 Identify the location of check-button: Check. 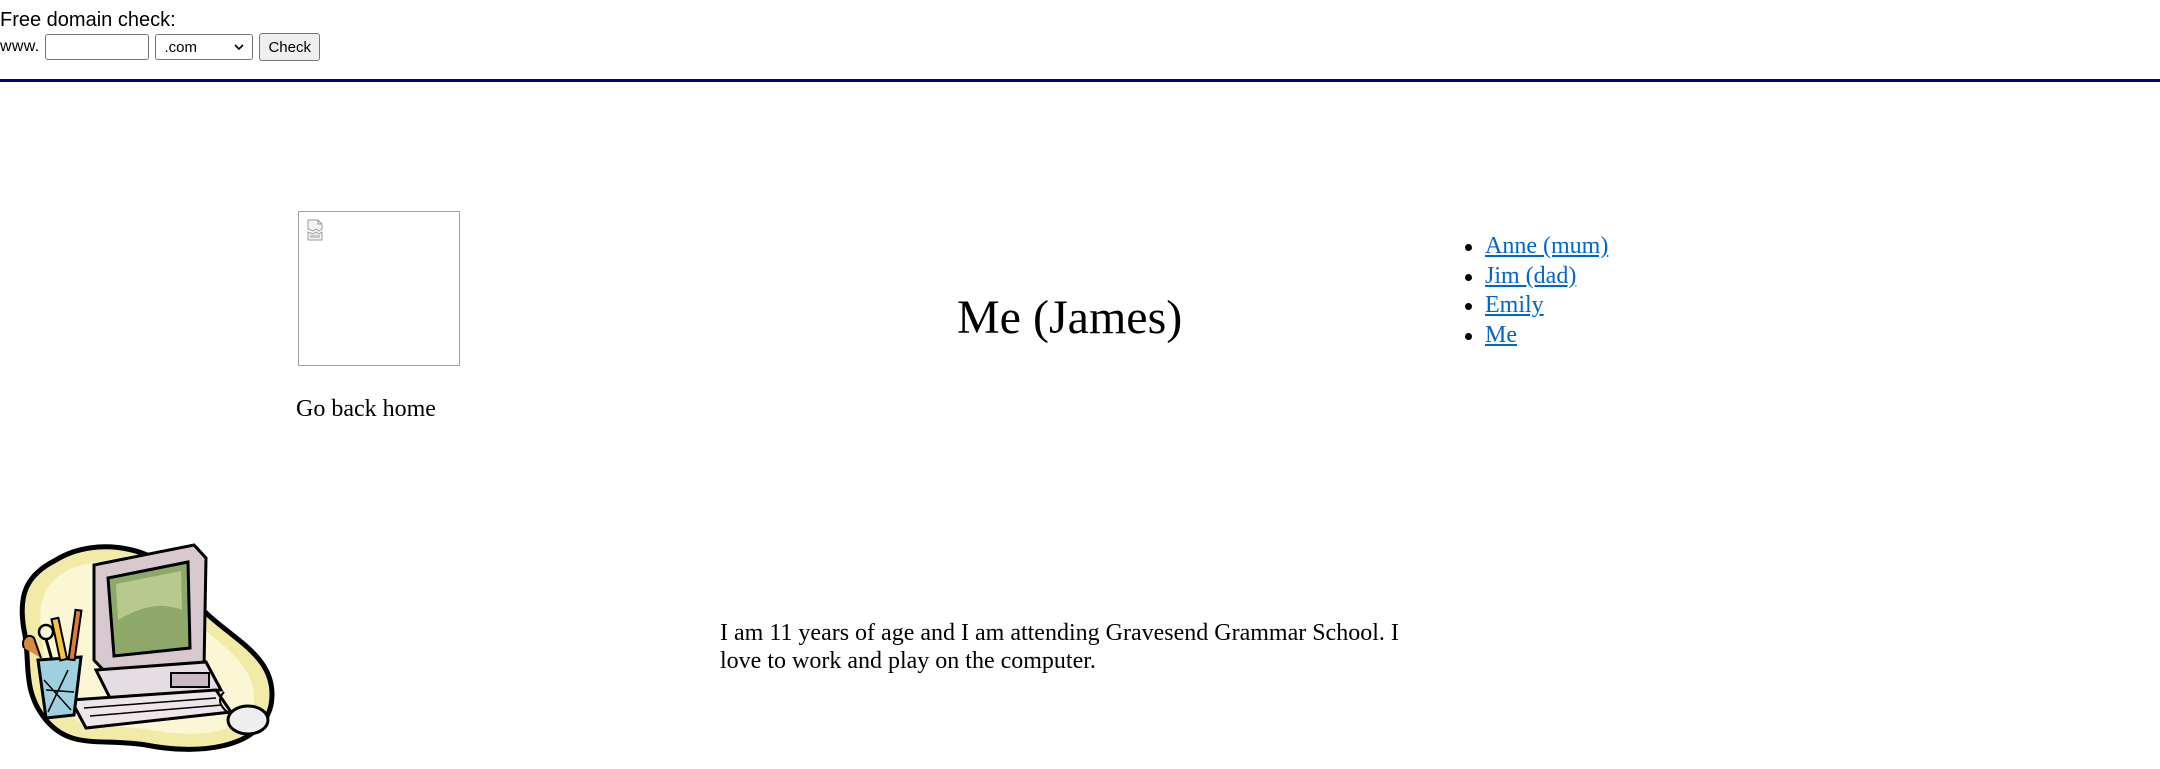
(289, 47).